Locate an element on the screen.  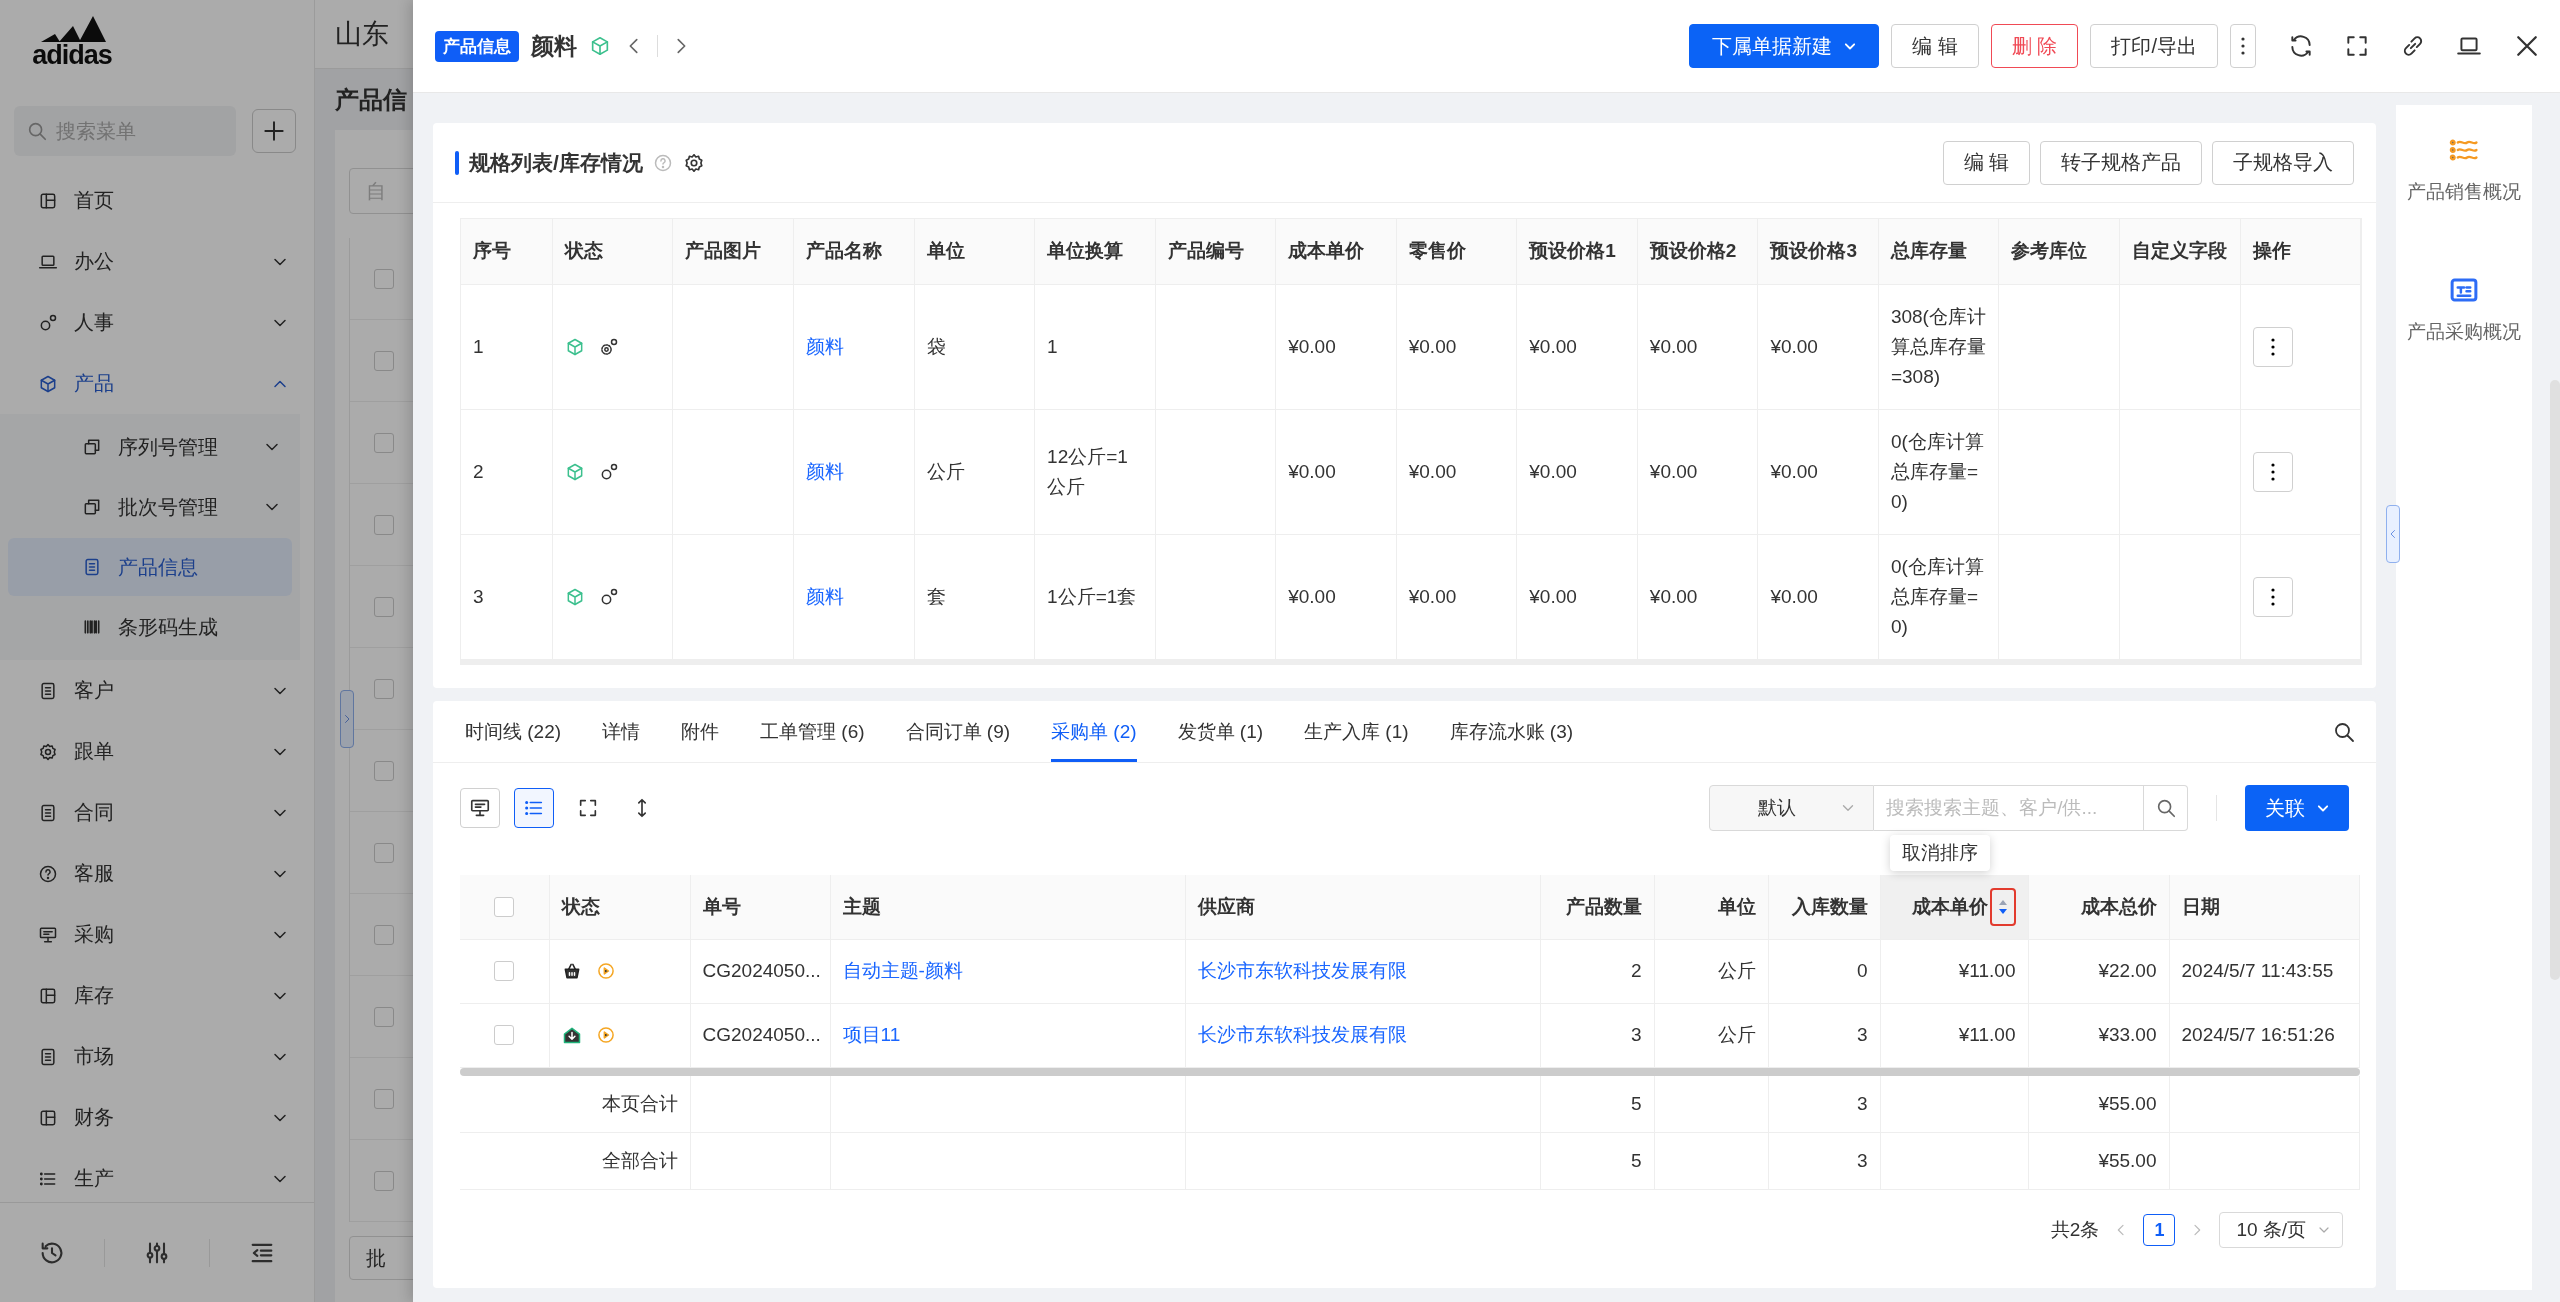
convert-button: 转子规格产品 is located at coordinates (2121, 162).